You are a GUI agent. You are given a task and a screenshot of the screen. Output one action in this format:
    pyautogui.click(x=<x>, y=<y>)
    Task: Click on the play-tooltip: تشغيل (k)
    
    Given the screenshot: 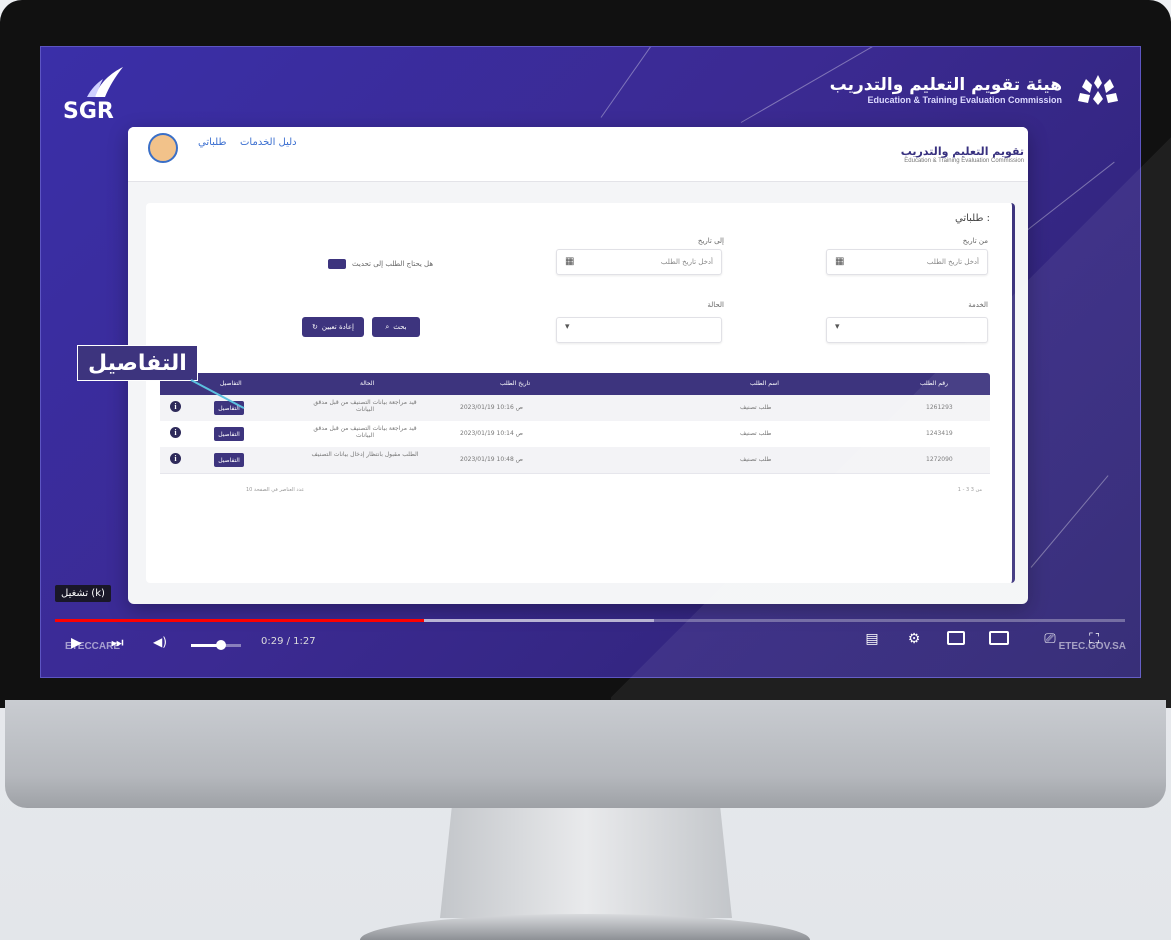 What is the action you would take?
    pyautogui.click(x=83, y=593)
    